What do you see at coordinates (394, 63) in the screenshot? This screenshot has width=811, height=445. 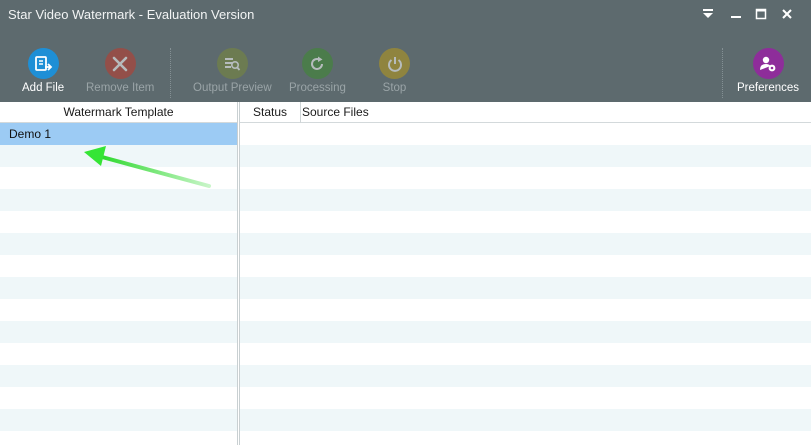 I see `power-icon` at bounding box center [394, 63].